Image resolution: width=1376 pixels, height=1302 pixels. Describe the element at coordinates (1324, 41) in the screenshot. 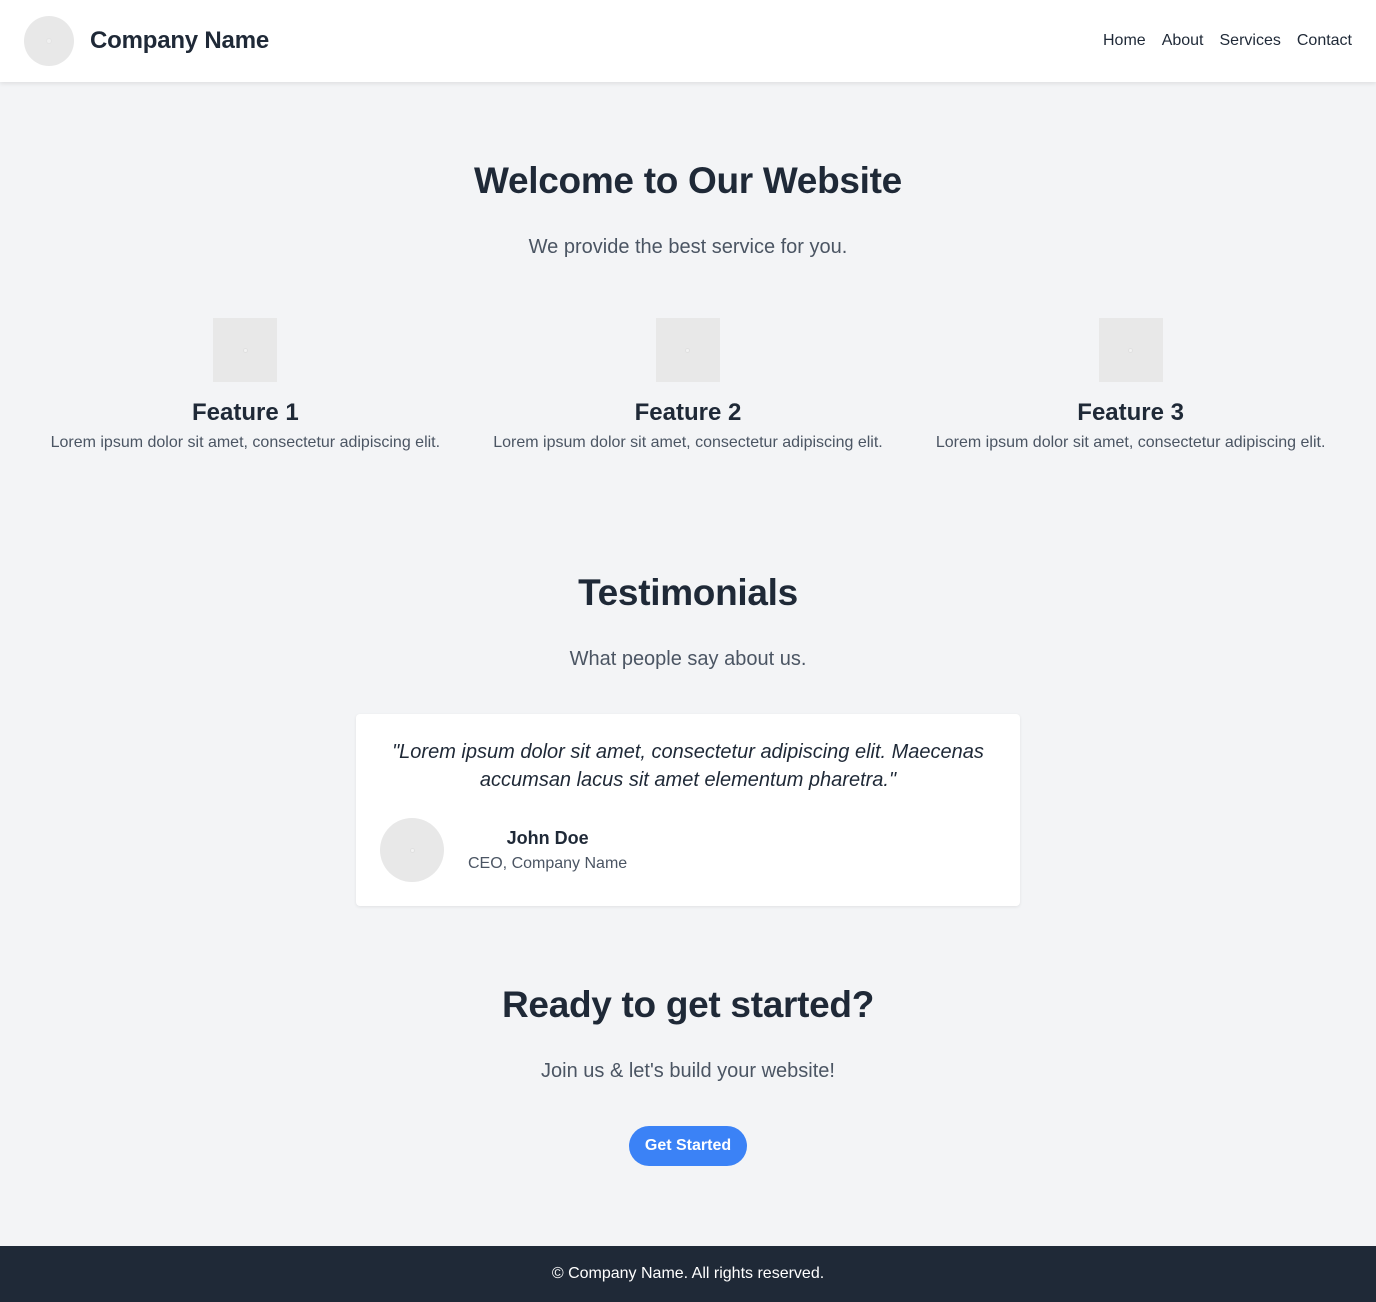

I see `nav-link-contact: Contact` at that location.